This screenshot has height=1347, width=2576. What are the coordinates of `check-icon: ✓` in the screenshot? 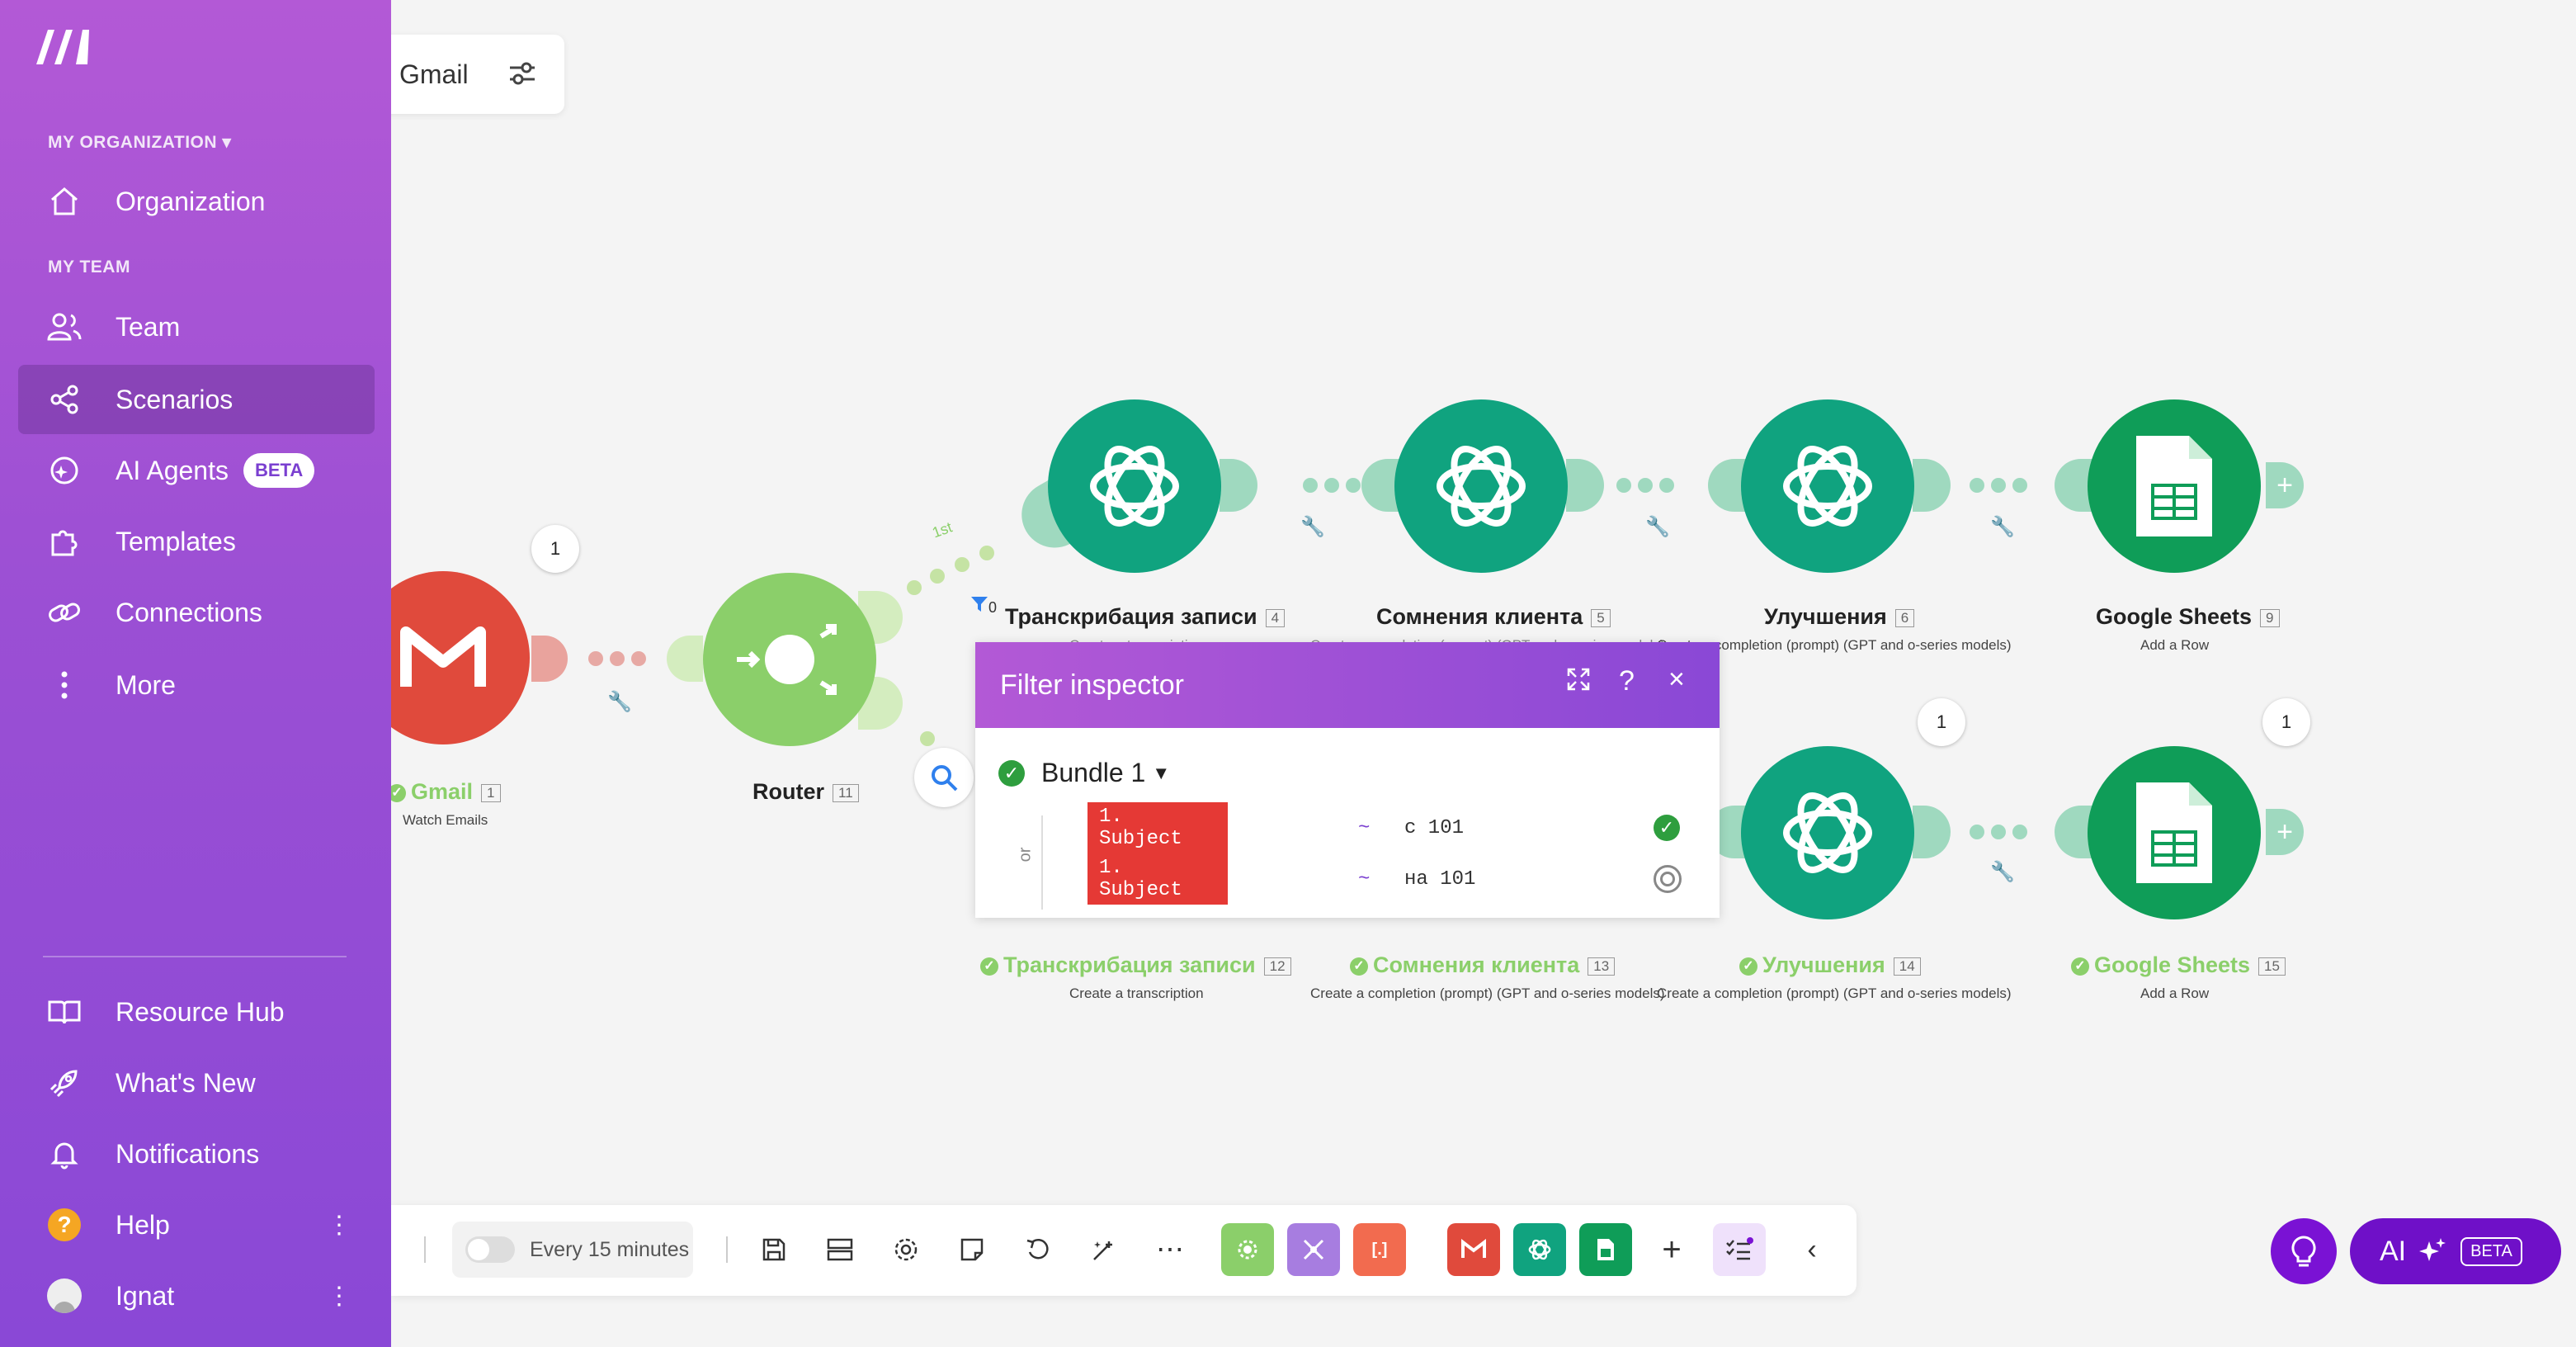 It's located at (1011, 773).